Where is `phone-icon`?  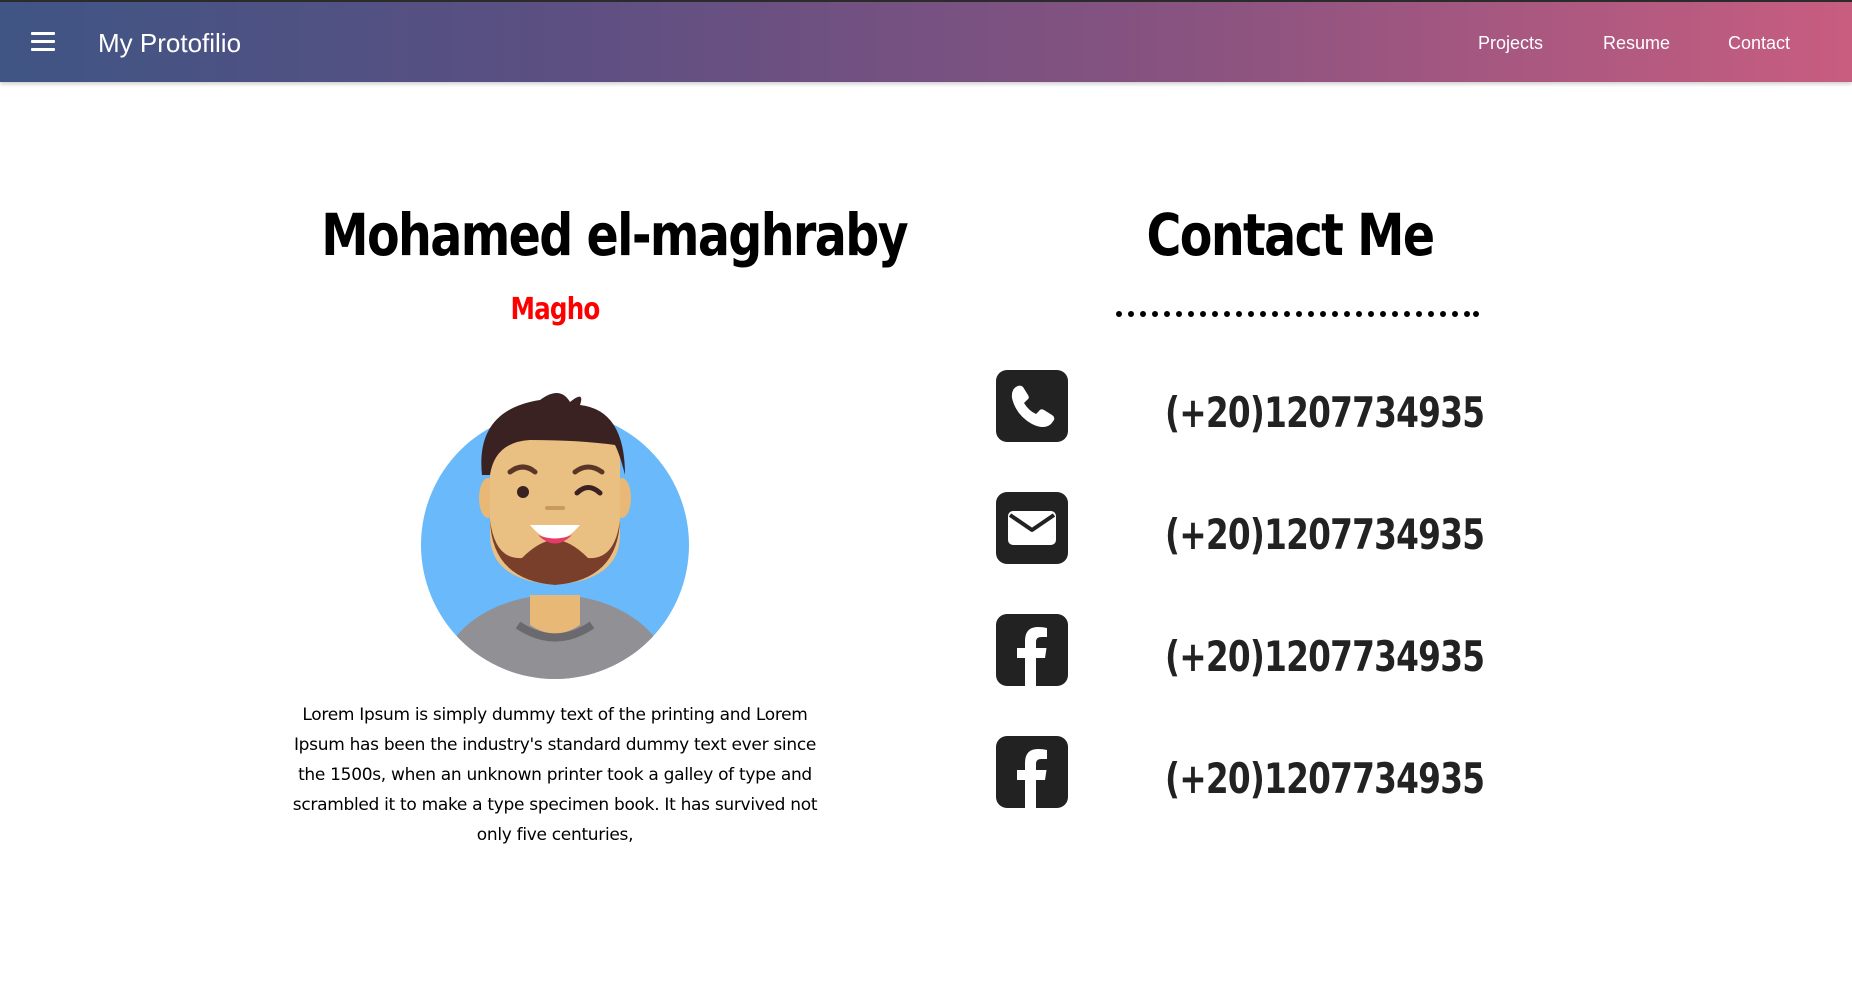 phone-icon is located at coordinates (1032, 406).